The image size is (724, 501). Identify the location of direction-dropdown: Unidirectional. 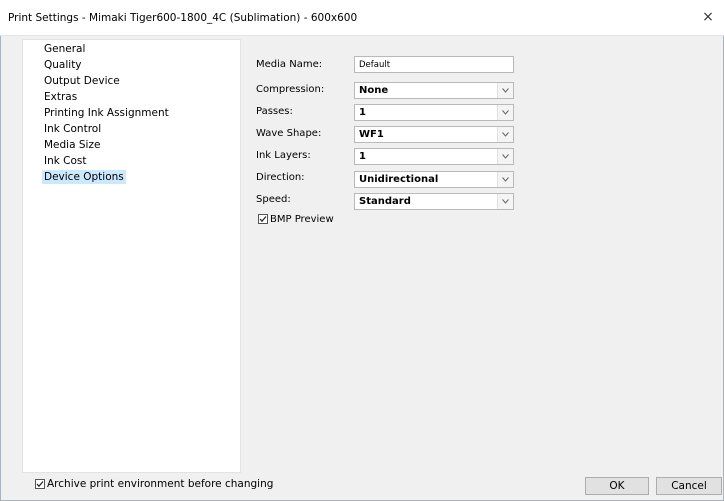
(434, 179).